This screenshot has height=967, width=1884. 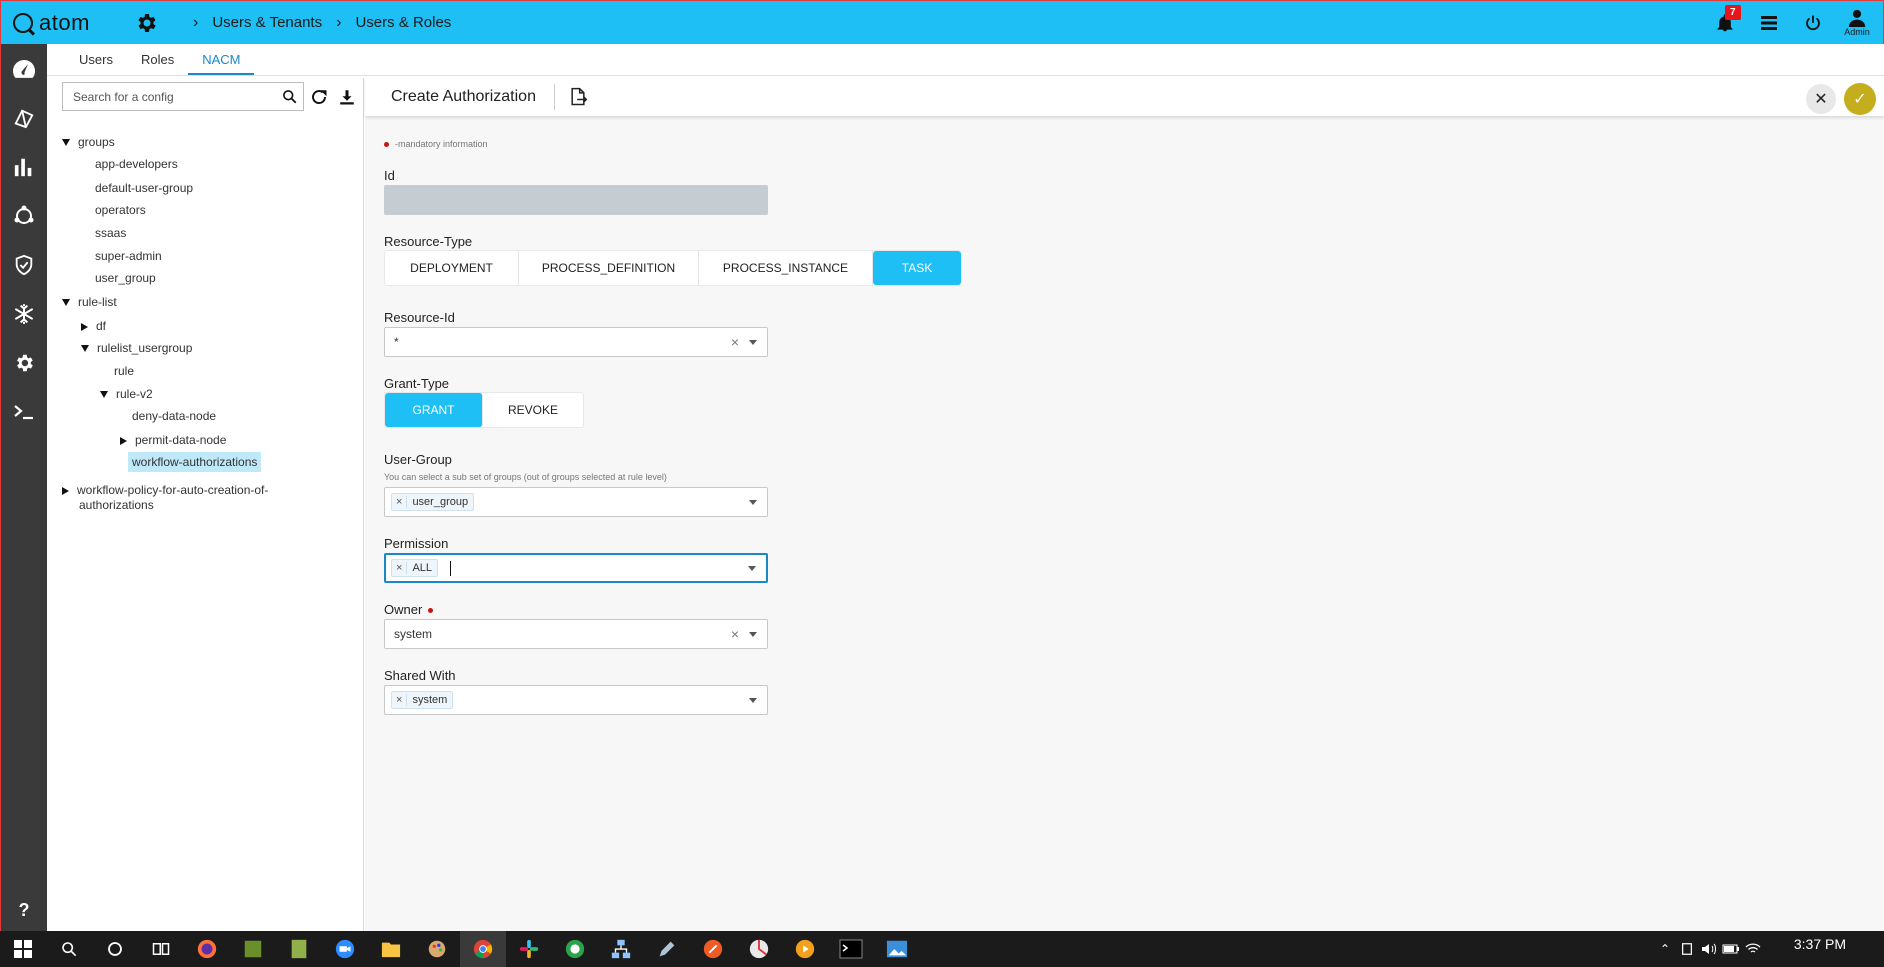 I want to click on notifications-button: 7, so click(x=1725, y=23).